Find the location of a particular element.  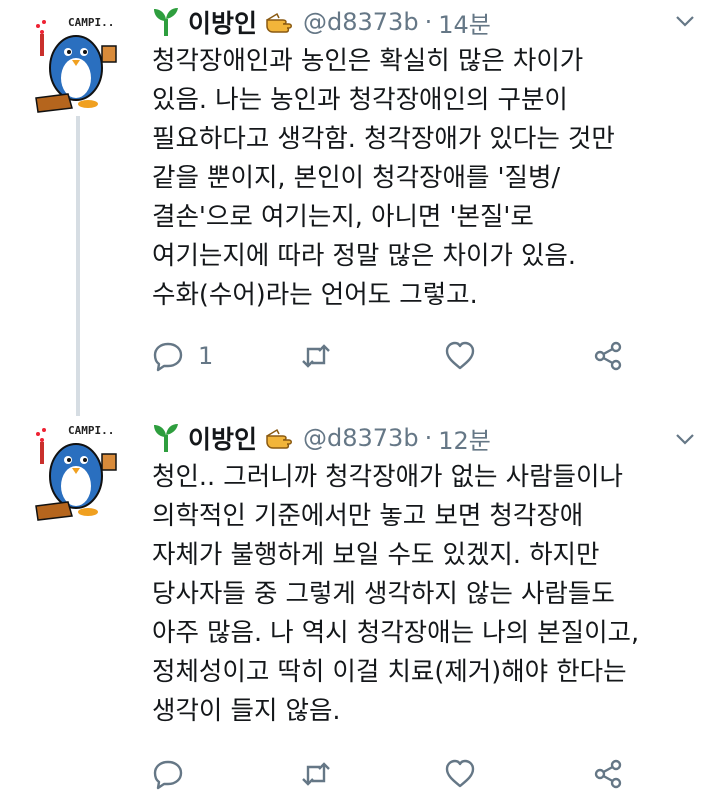

tweet-text-line: 수화(수어)라는 언어도 그렇고. is located at coordinates (315, 295).